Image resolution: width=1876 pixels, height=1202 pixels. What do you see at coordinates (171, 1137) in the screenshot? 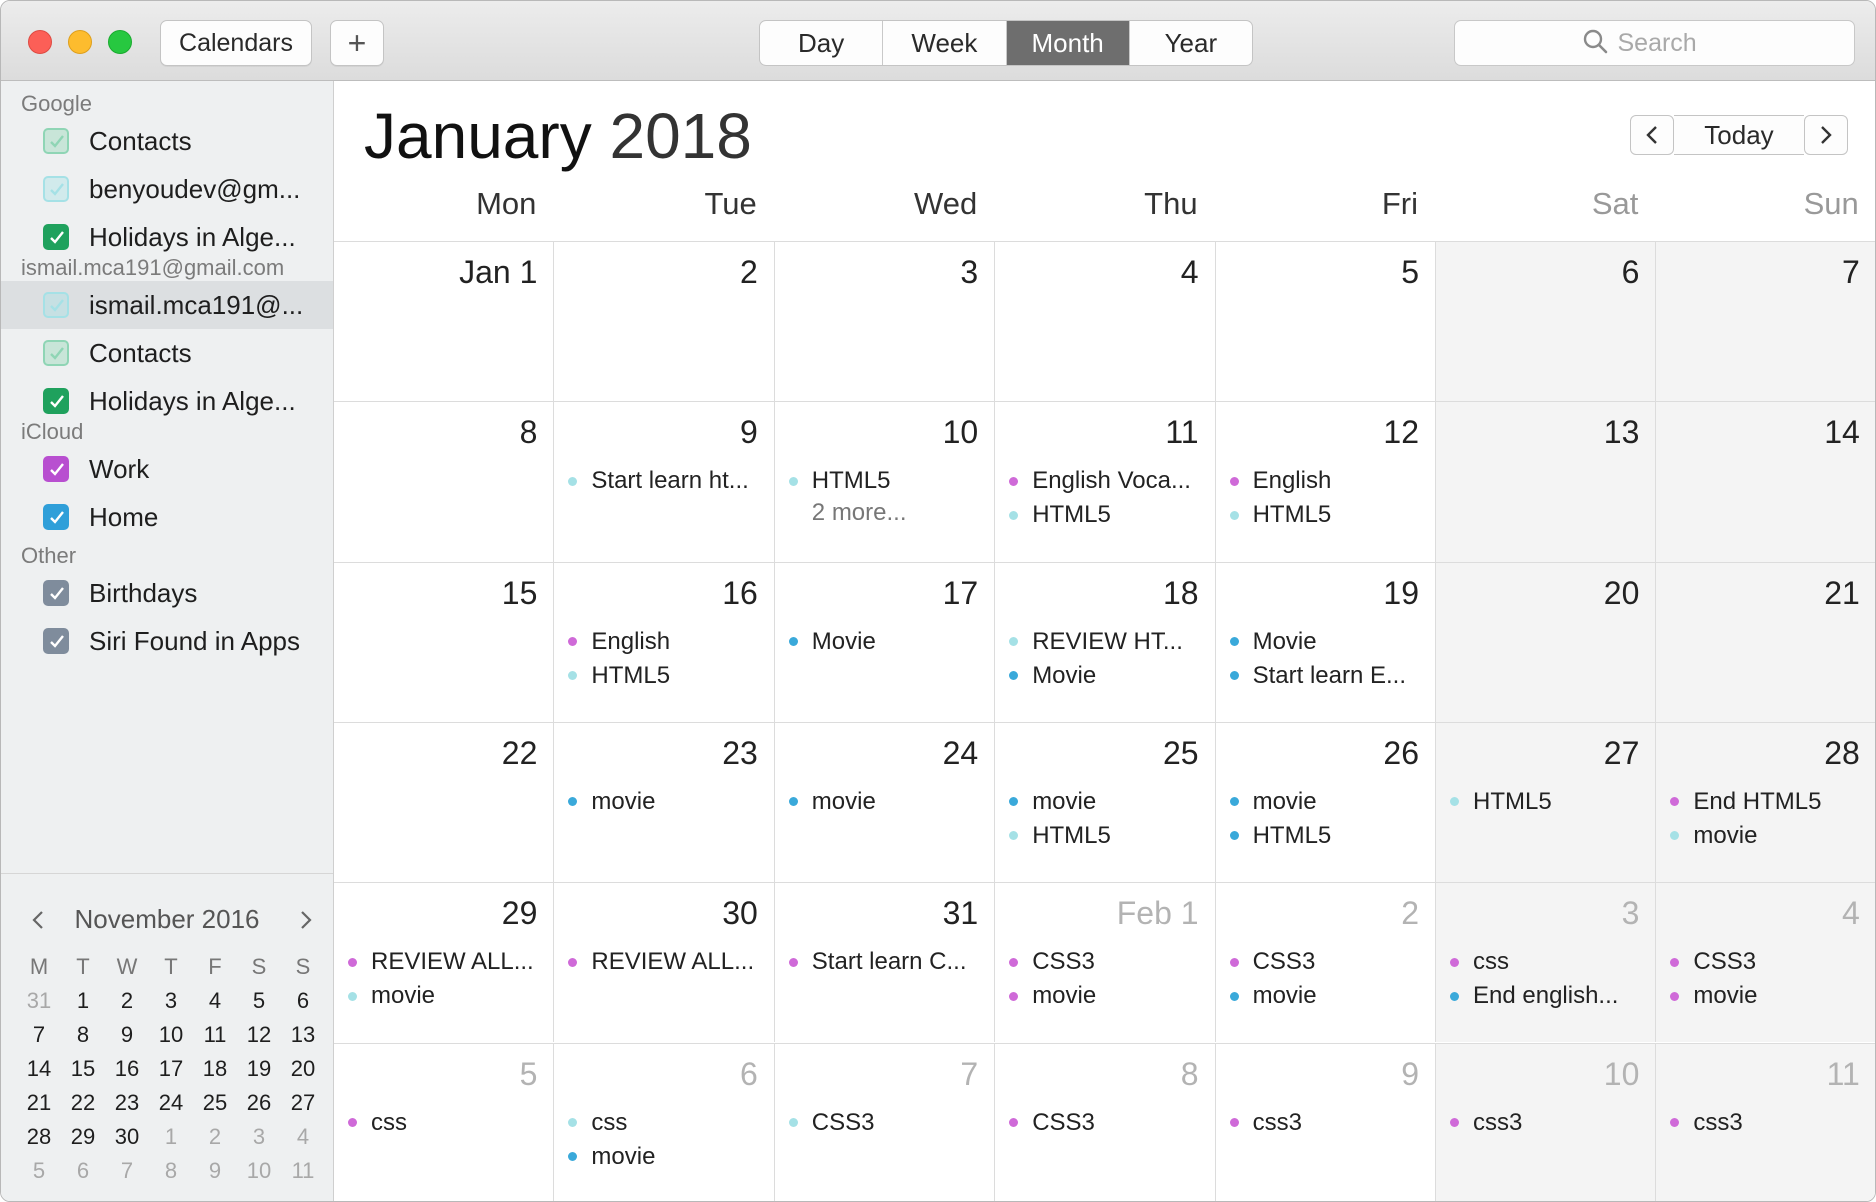
I see `mini-calendar-day: 1` at bounding box center [171, 1137].